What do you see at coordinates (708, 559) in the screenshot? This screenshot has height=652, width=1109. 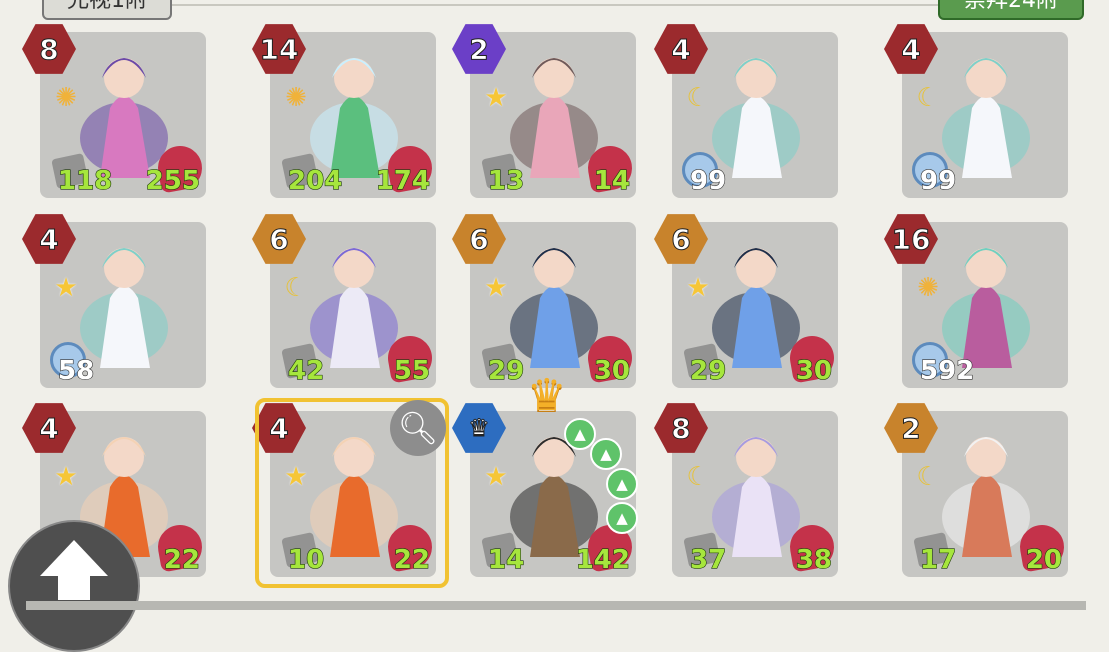 I see `attack-value: 37` at bounding box center [708, 559].